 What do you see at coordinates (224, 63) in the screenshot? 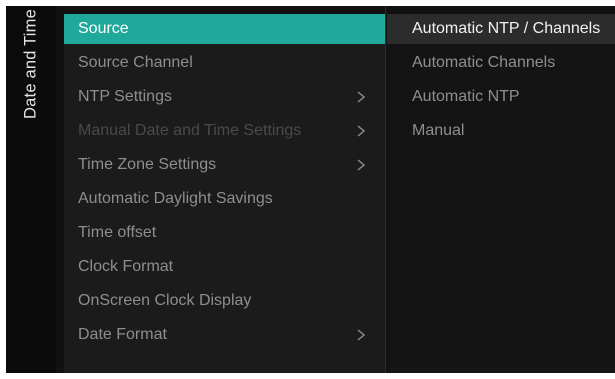
I see `menu-item-source-channel: Source Channel` at bounding box center [224, 63].